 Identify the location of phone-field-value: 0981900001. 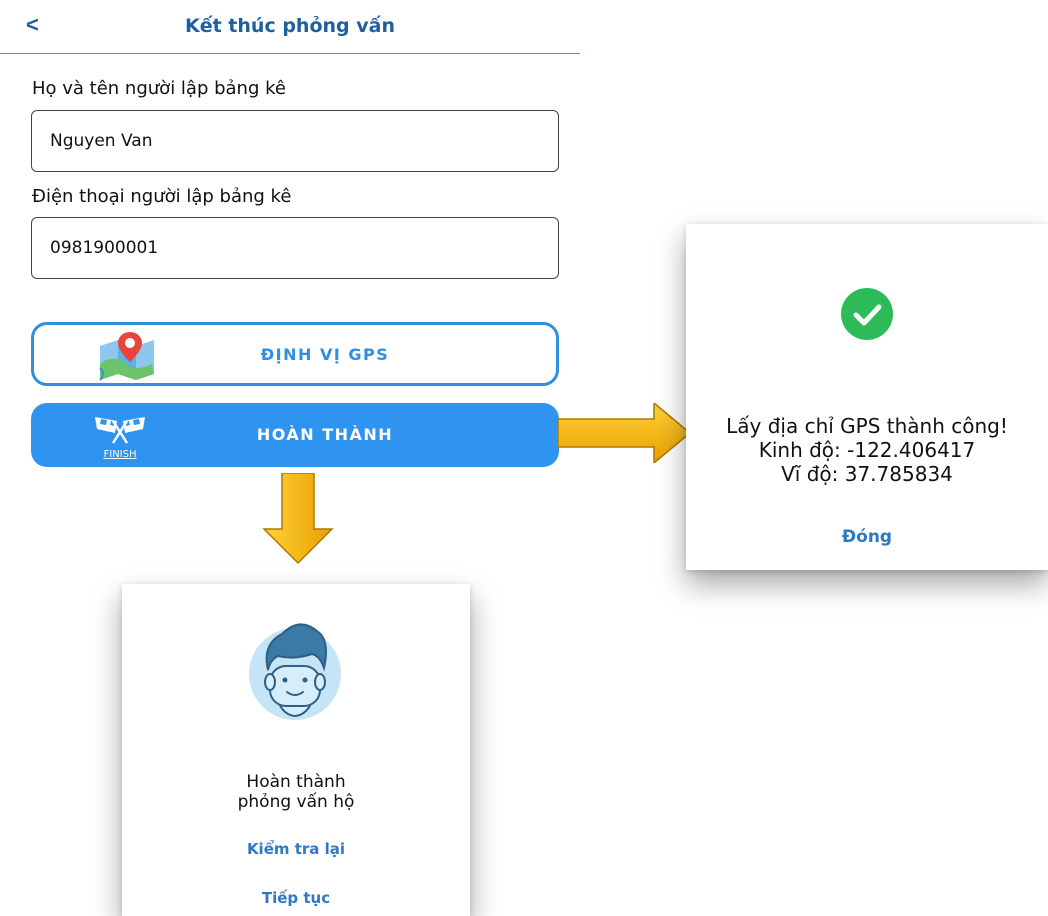
(104, 248).